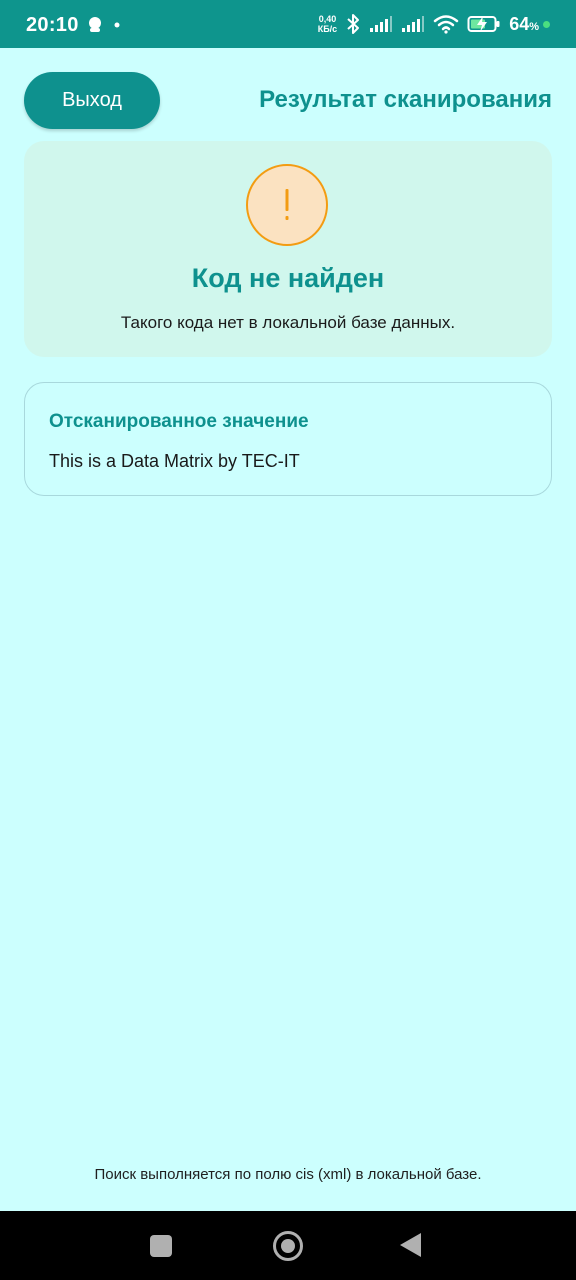 Image resolution: width=576 pixels, height=1280 pixels. I want to click on result-title: Код не найден, so click(288, 278).